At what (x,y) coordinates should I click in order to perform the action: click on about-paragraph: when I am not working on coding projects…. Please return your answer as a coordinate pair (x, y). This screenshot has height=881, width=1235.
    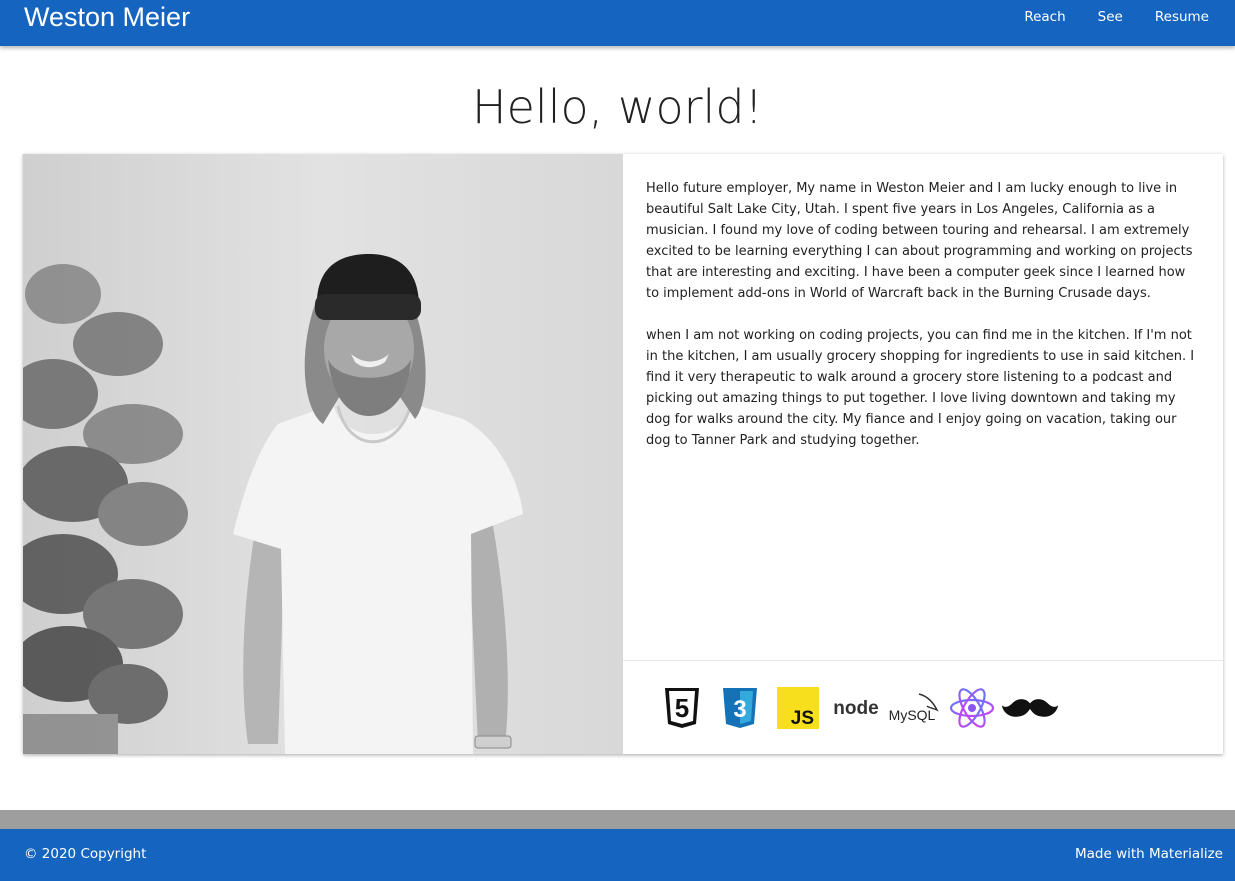
    Looking at the image, I should click on (920, 388).